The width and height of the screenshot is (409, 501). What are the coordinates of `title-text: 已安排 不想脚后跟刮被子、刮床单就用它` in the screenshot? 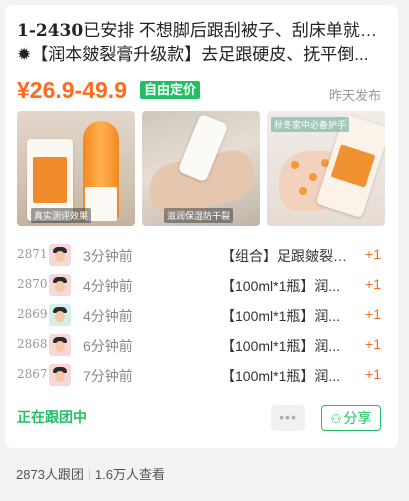 It's located at (234, 30).